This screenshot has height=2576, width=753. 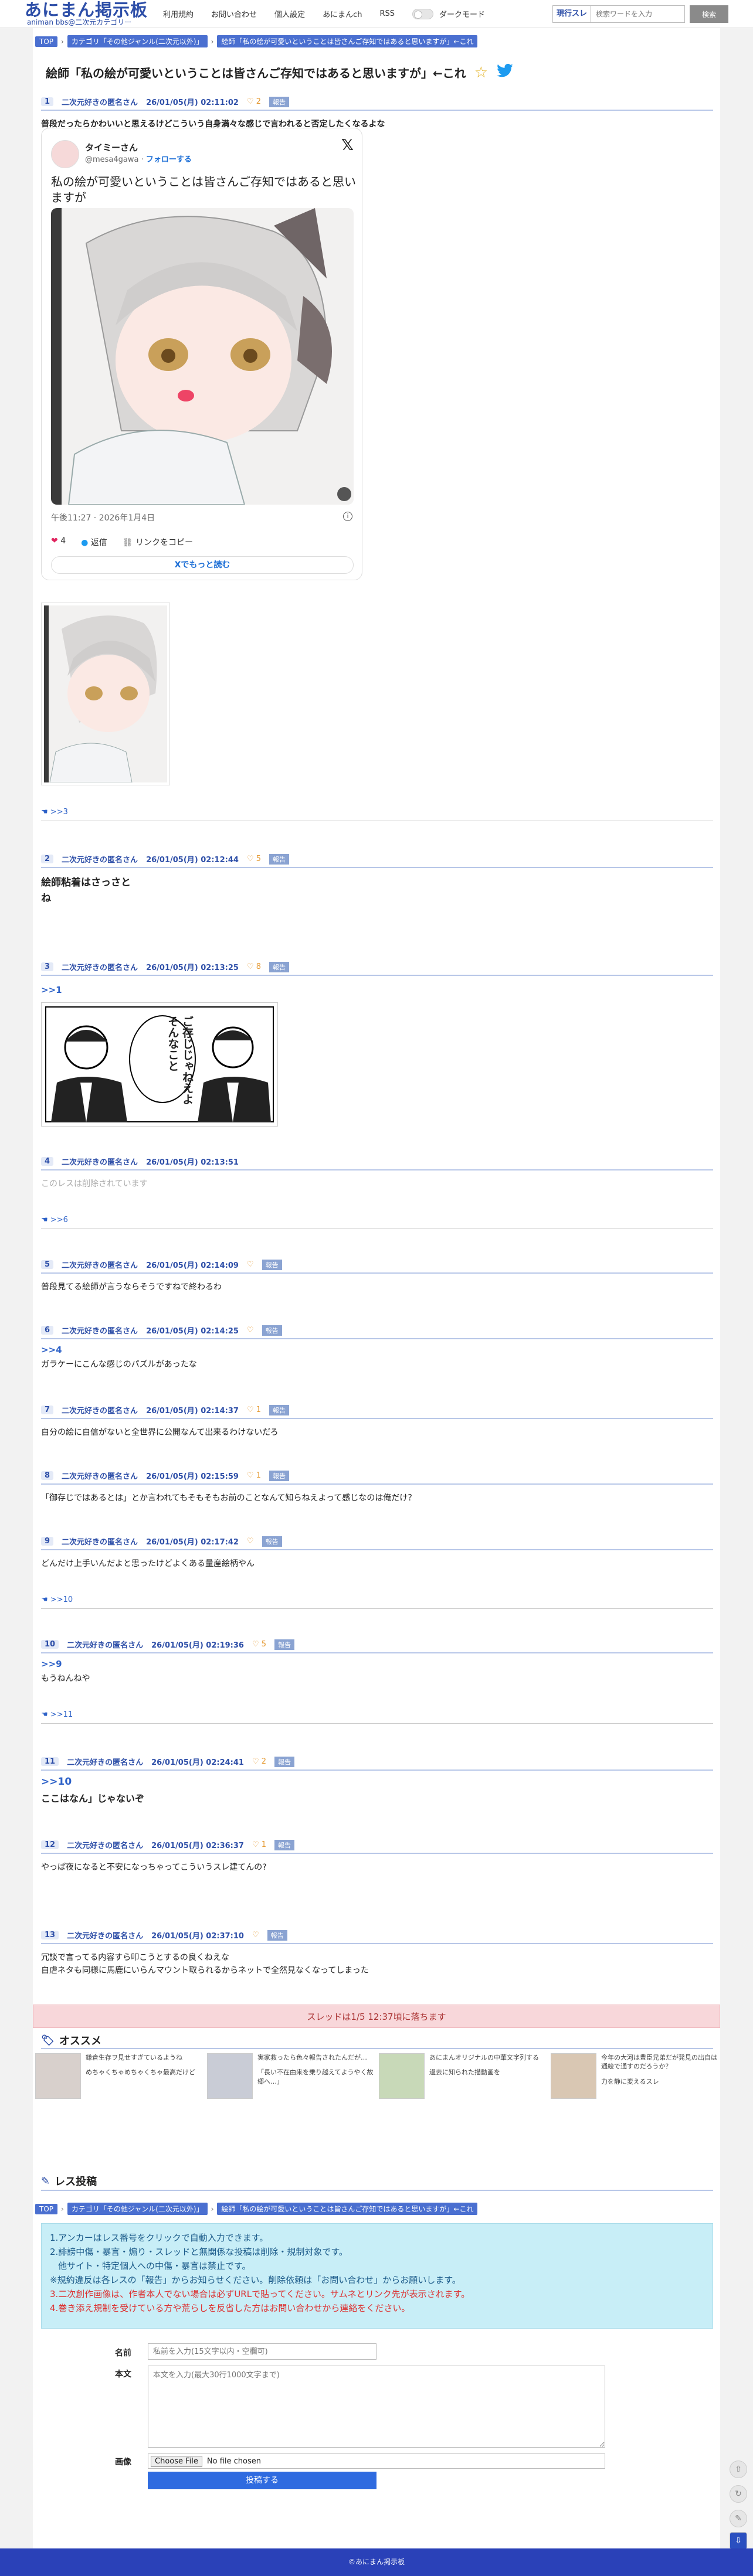 I want to click on favorite-star-icon: ☆, so click(x=481, y=72).